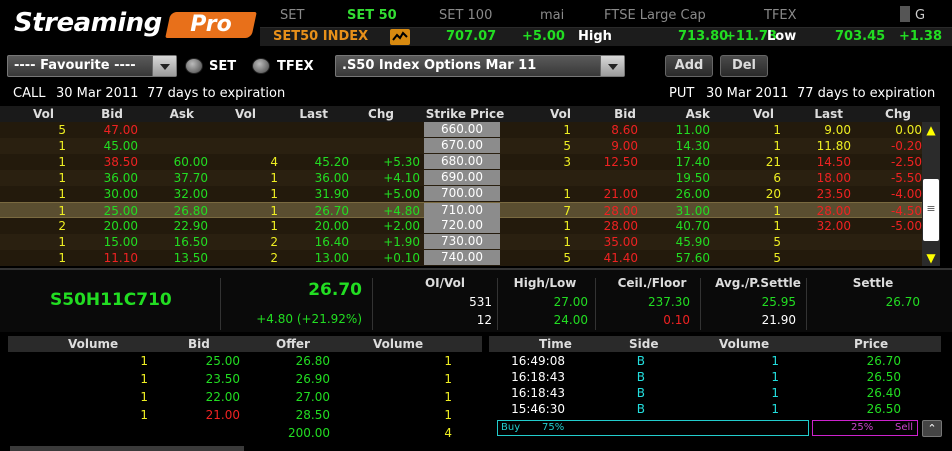  I want to click on trade-row: 16:18:43 B 1 26.50, so click(715, 378).